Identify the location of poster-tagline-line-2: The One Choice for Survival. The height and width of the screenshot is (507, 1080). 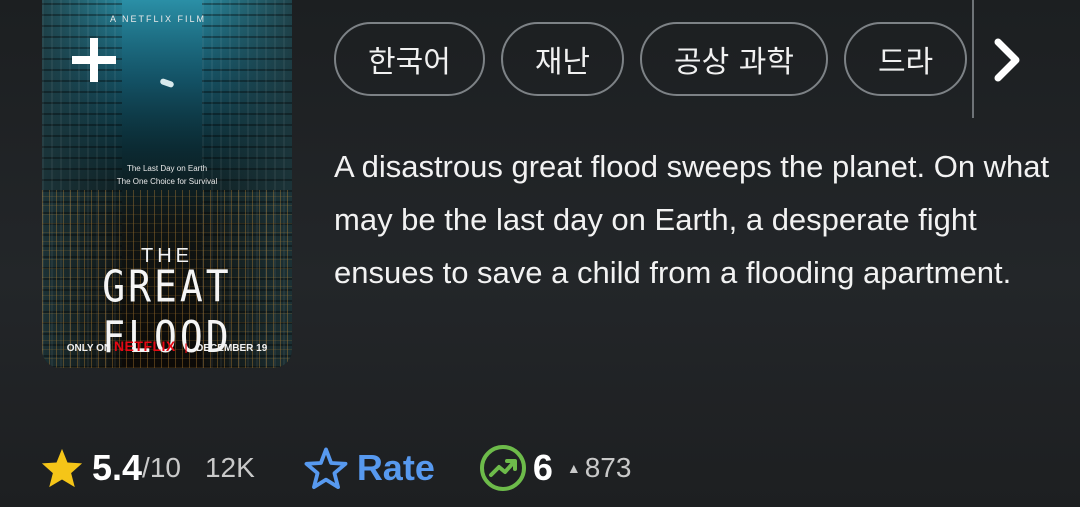
(167, 181).